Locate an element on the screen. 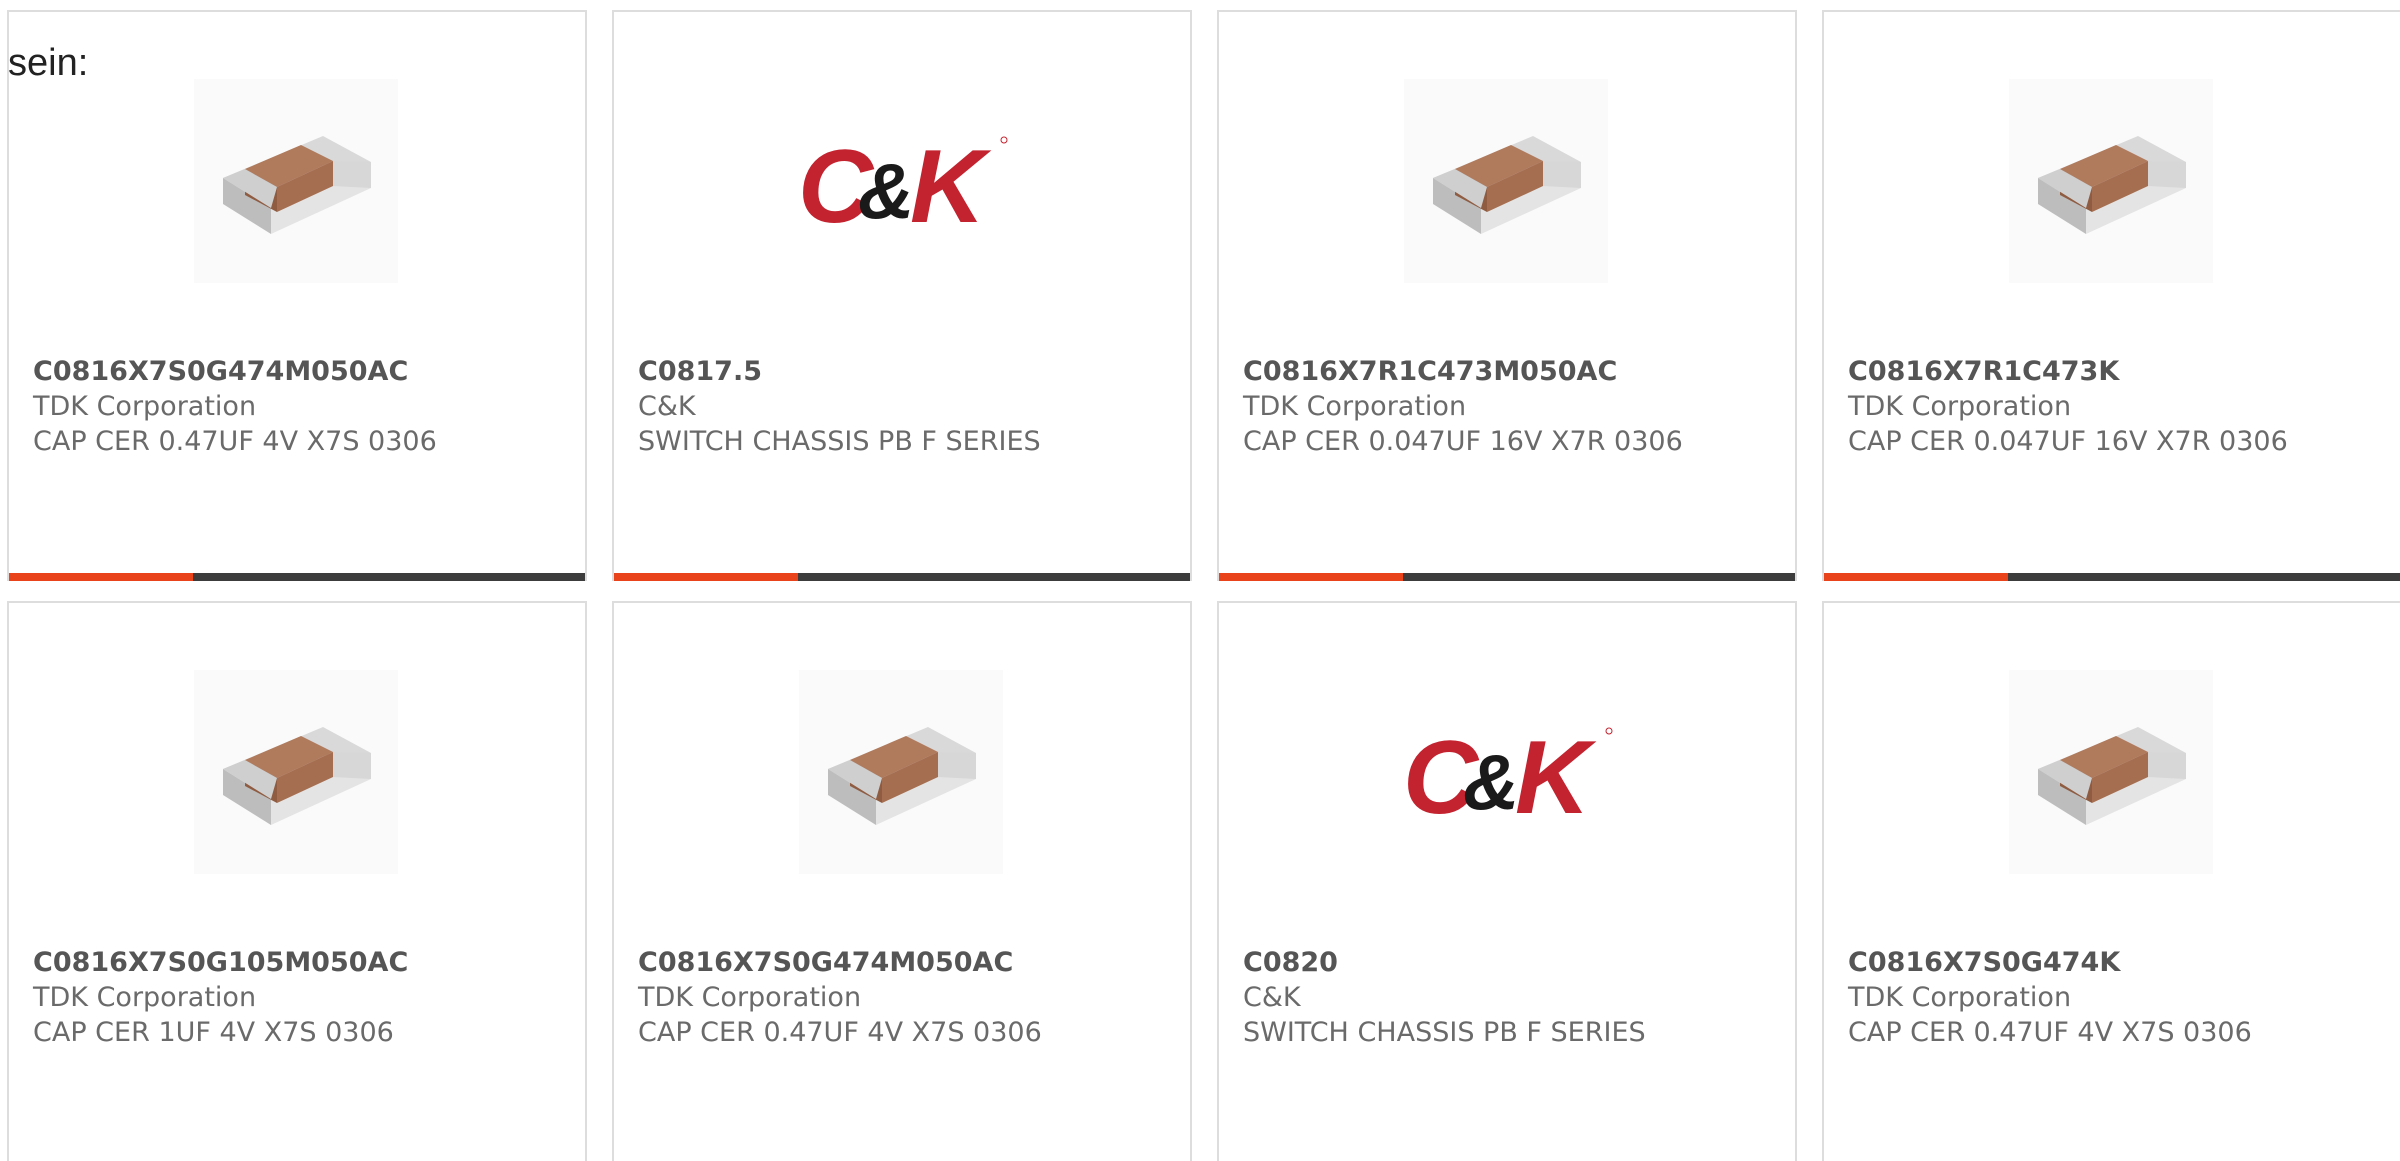 This screenshot has width=2400, height=1161. part-number: C0820 is located at coordinates (1513, 962).